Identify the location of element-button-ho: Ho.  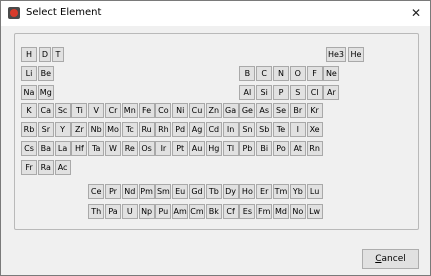
(247, 191).